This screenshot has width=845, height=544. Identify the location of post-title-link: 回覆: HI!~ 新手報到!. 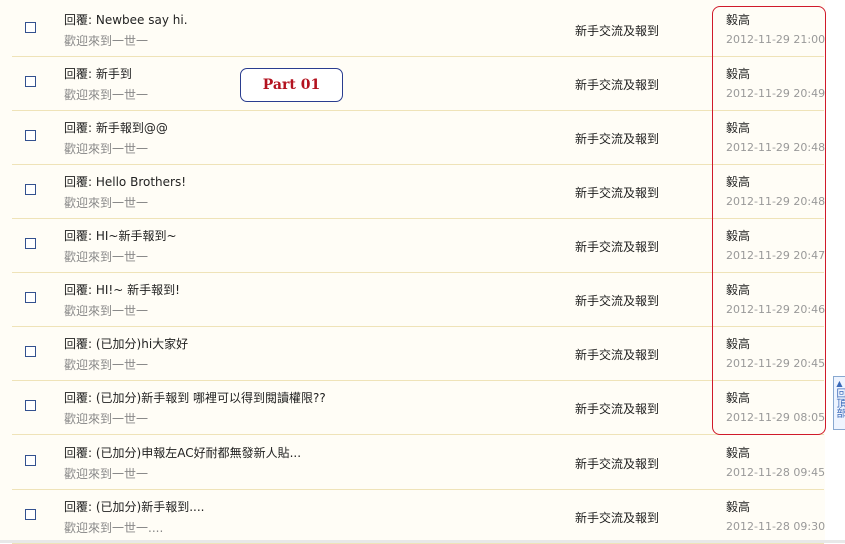
(122, 289).